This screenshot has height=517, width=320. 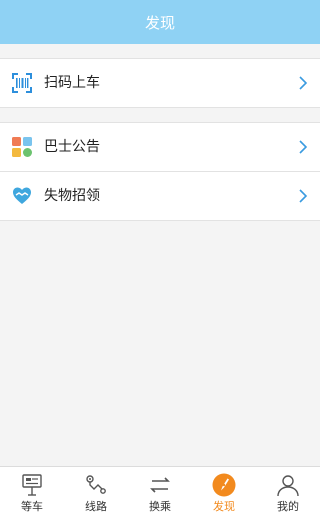 What do you see at coordinates (288, 506) in the screenshot?
I see `tab-label: 我的` at bounding box center [288, 506].